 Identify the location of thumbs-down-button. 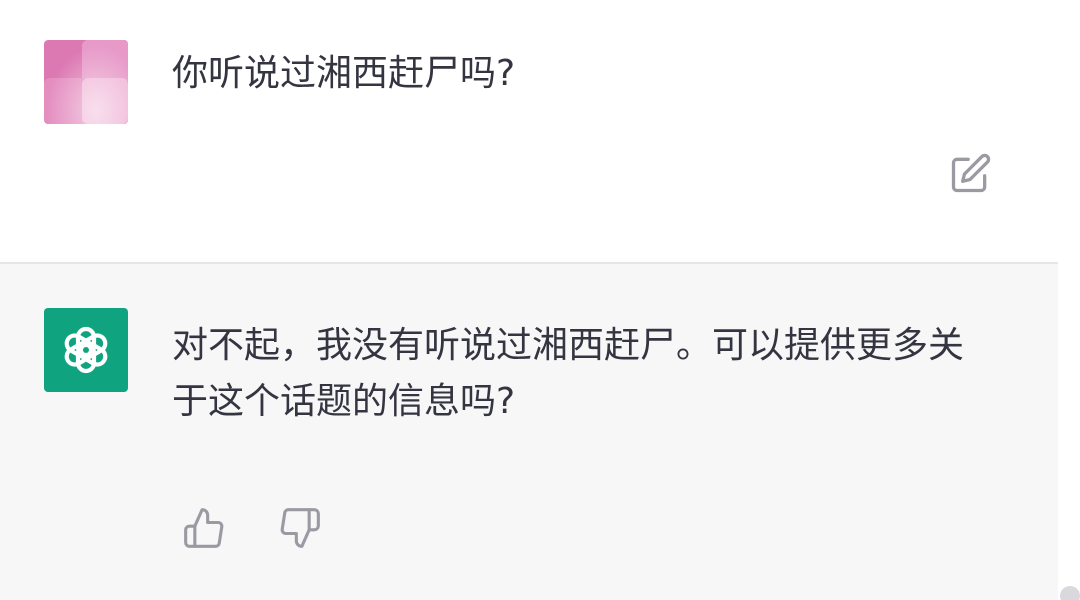
(300, 528).